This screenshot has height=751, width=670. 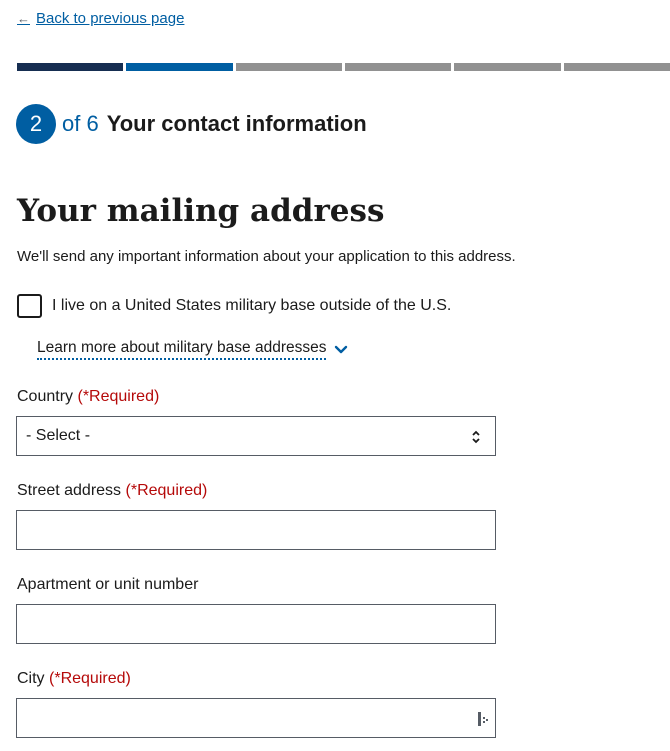 What do you see at coordinates (29, 306) in the screenshot?
I see `military-base-checkbox` at bounding box center [29, 306].